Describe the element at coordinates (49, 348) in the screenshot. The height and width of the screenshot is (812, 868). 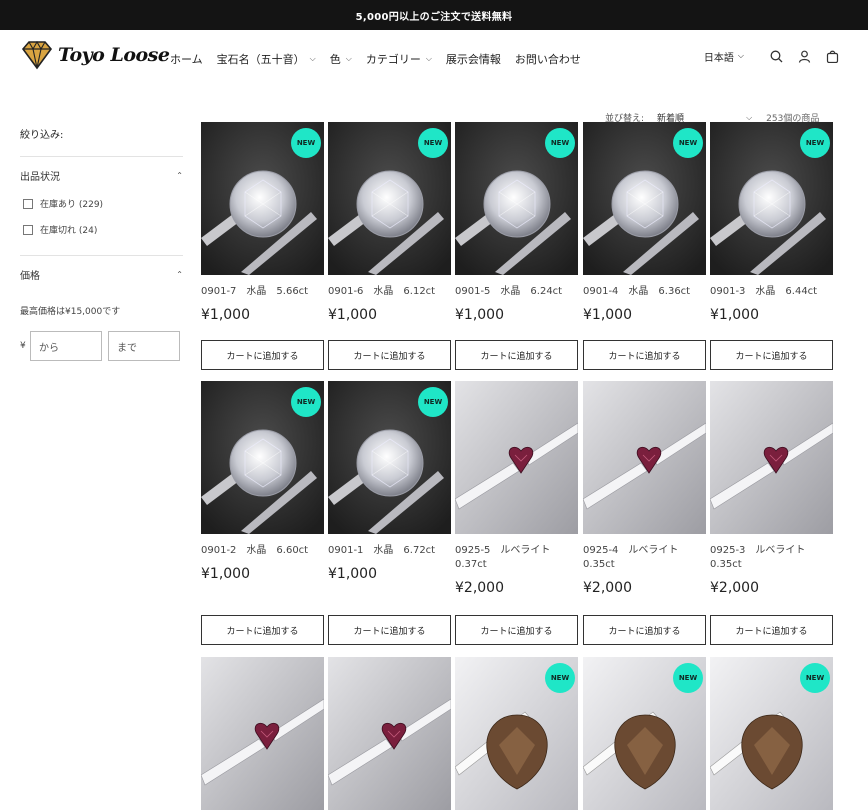
I see `placeholder: から` at that location.